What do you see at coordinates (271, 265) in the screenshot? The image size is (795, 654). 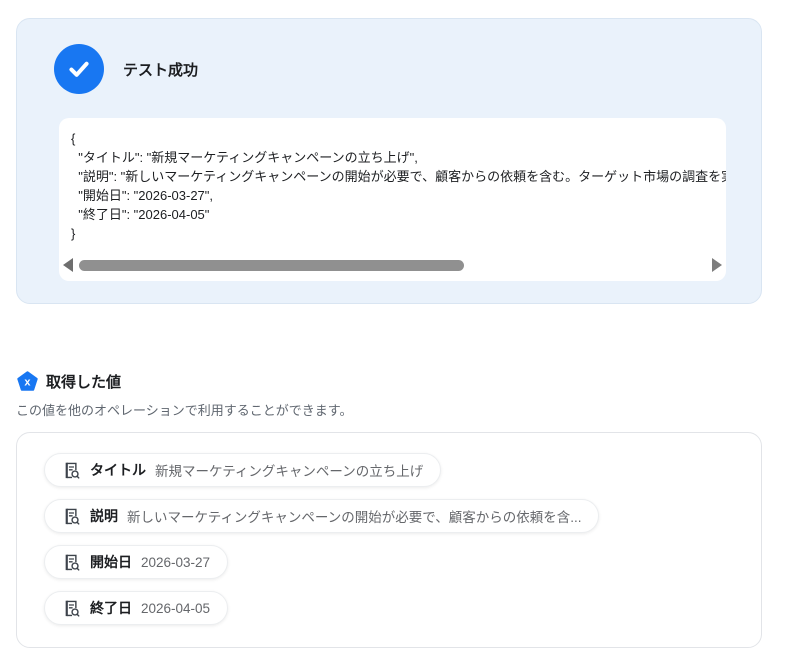 I see `scrollbar-thumb` at bounding box center [271, 265].